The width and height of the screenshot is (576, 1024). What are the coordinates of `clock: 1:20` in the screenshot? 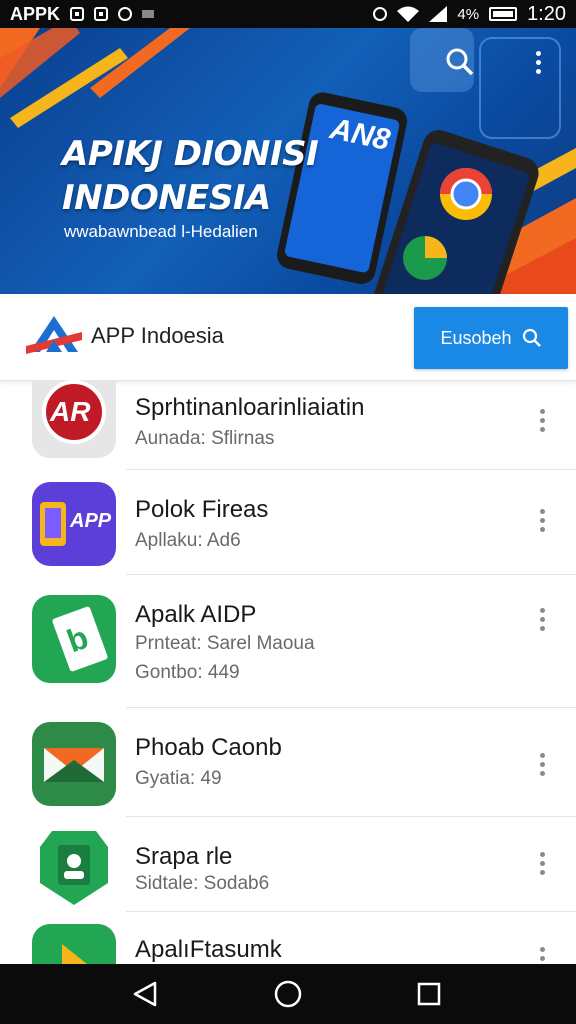 It's located at (546, 13).